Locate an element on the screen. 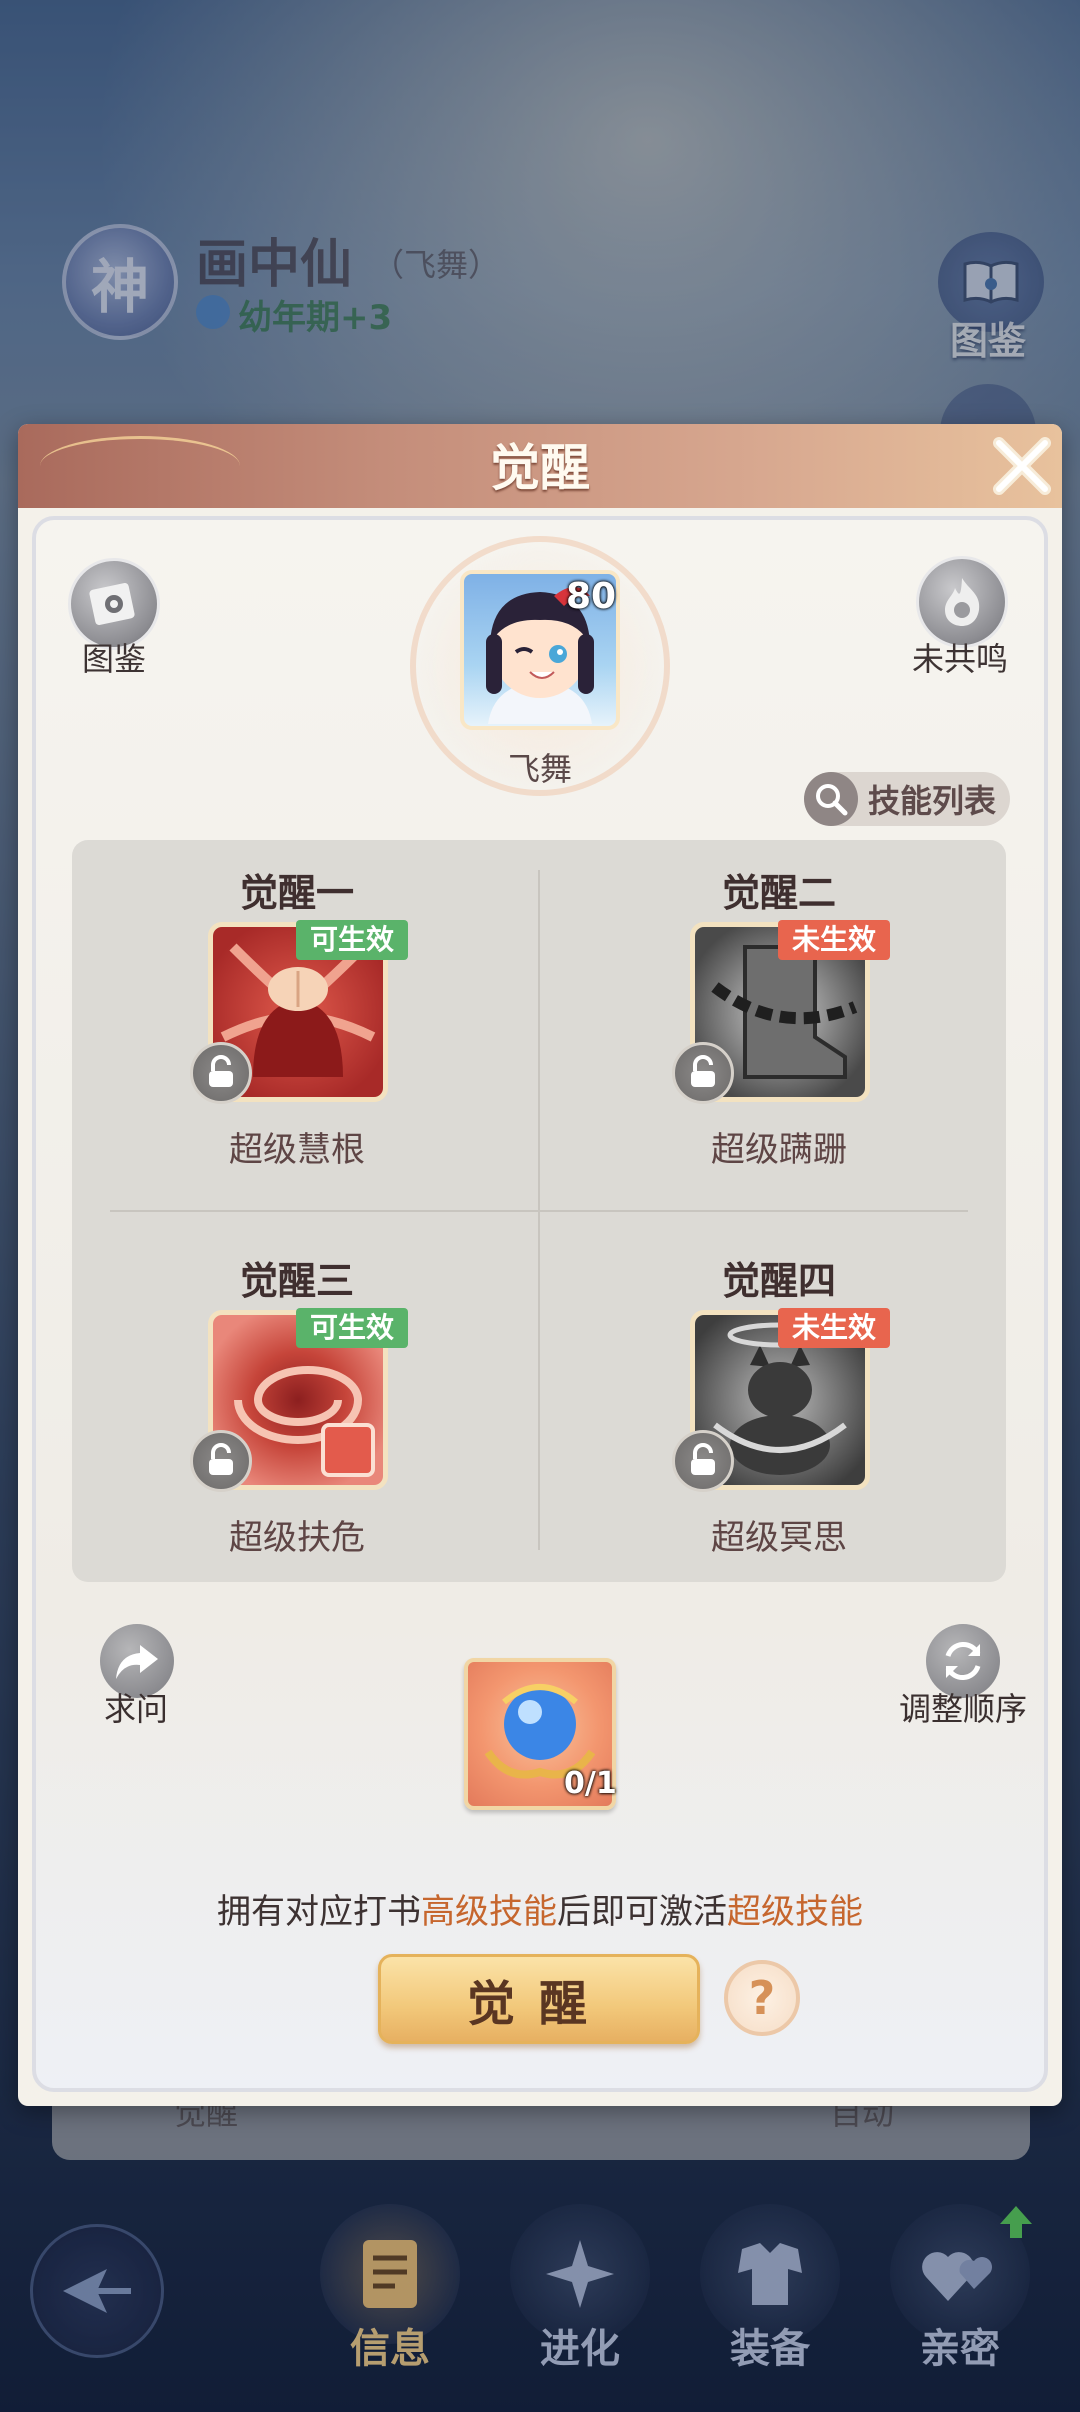 The image size is (1080, 2412). slot-skill-name: 超级冥思 is located at coordinates (779, 1538).